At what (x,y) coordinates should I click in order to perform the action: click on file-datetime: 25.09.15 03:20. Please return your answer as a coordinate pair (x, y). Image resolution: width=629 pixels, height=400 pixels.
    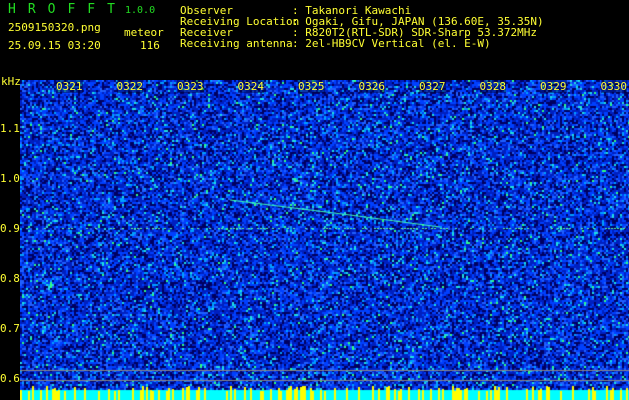
    Looking at the image, I should click on (54, 45).